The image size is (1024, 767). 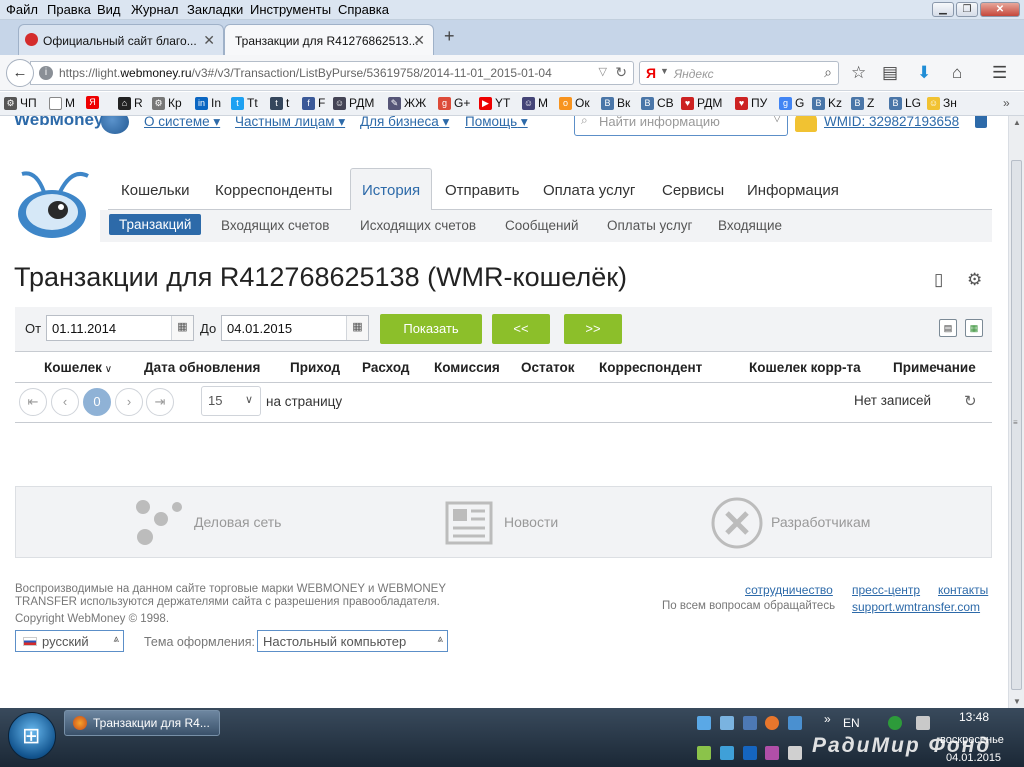 I want to click on subtab-incoming-invoices: Входящих счетов, so click(x=275, y=225).